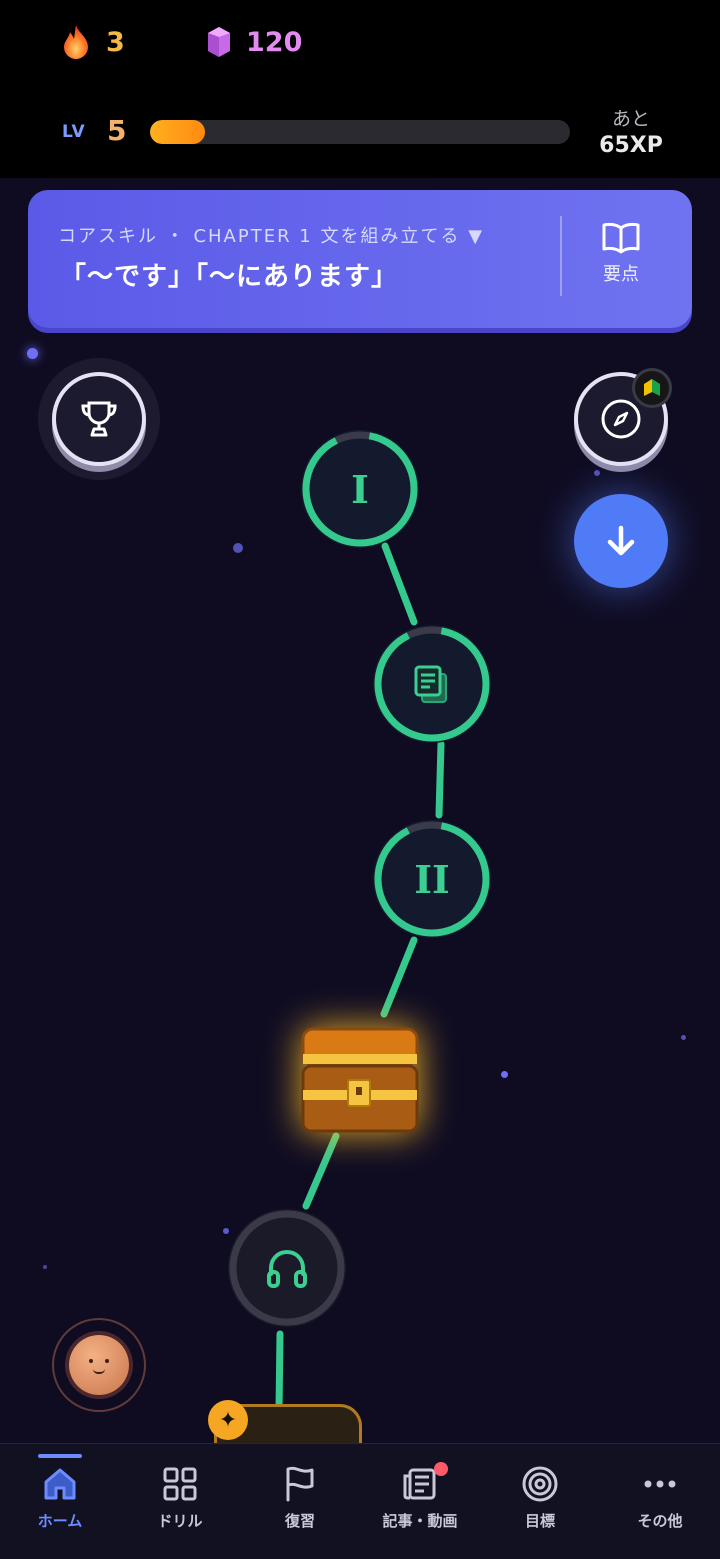 This screenshot has height=1559, width=720. Describe the element at coordinates (652, 388) in the screenshot. I see `beginner-mark-icon` at that location.